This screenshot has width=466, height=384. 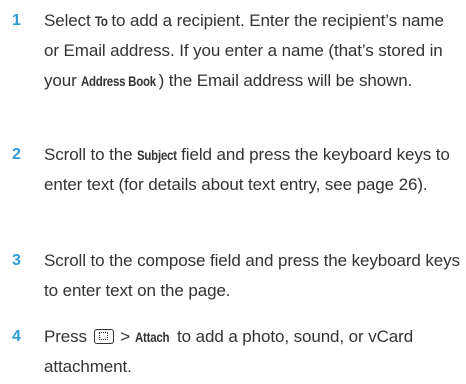 What do you see at coordinates (16, 336) in the screenshot?
I see `step-number: 4` at bounding box center [16, 336].